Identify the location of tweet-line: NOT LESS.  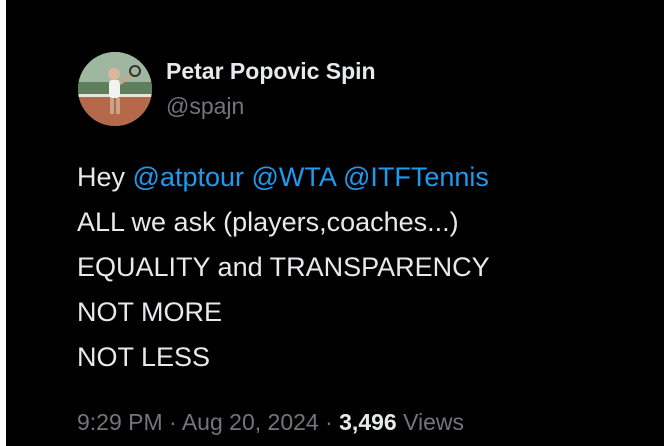
(144, 357).